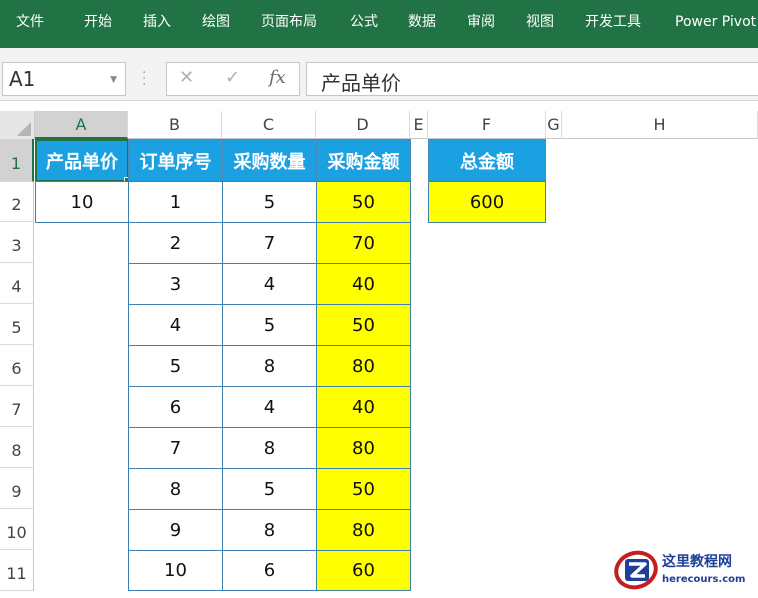 This screenshot has width=758, height=598. I want to click on cell-b6: 5, so click(175, 366).